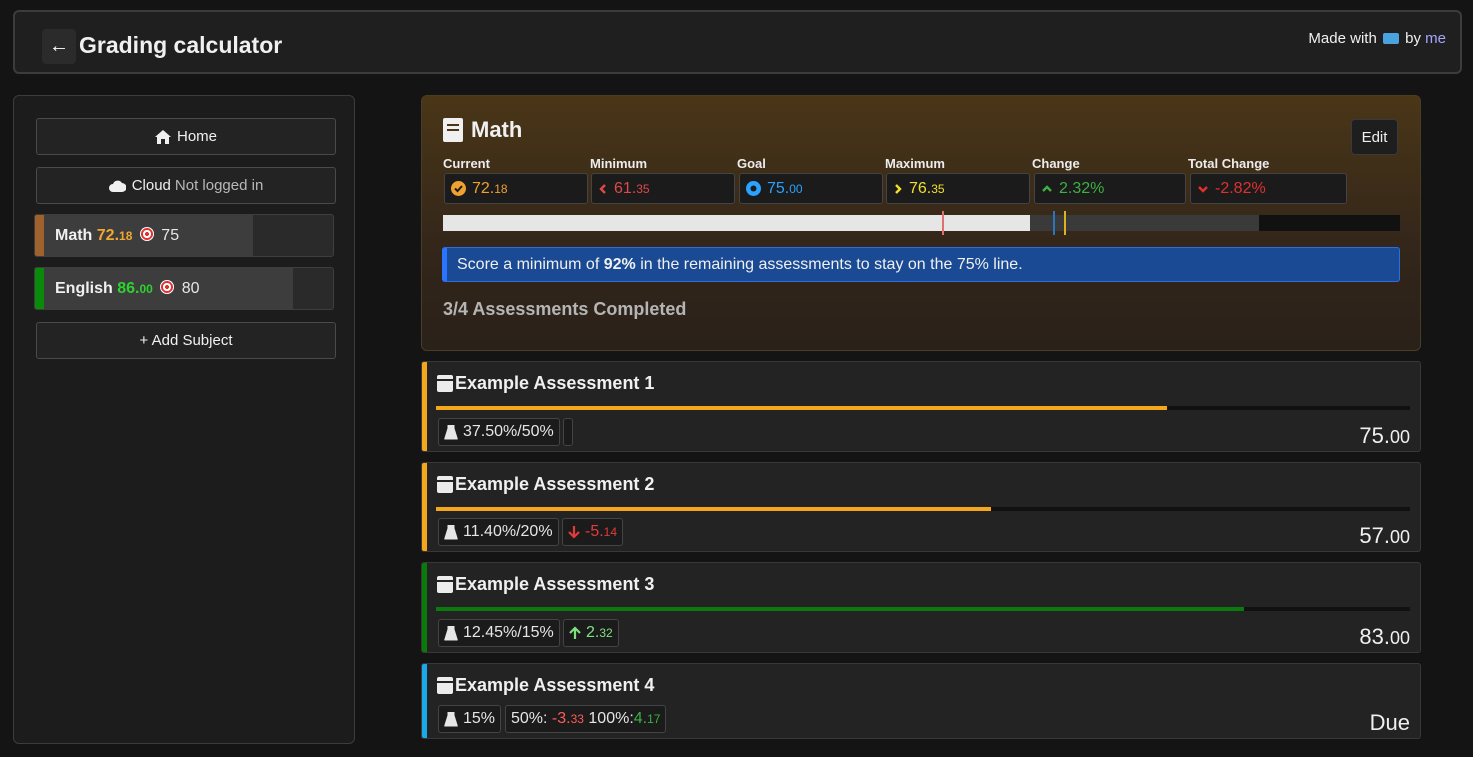 Image resolution: width=1473 pixels, height=757 pixels. I want to click on home-button: Home, so click(186, 136).